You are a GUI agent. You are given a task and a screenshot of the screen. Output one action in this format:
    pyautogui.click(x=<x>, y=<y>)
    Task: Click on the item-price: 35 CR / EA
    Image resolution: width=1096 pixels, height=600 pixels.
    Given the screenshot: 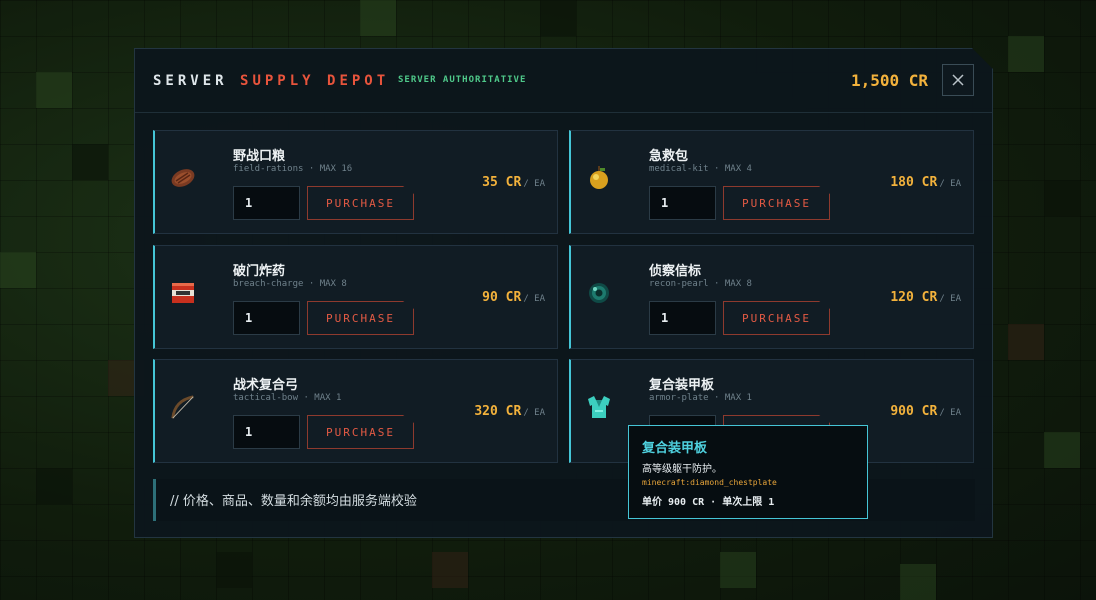 What is the action you would take?
    pyautogui.click(x=513, y=182)
    